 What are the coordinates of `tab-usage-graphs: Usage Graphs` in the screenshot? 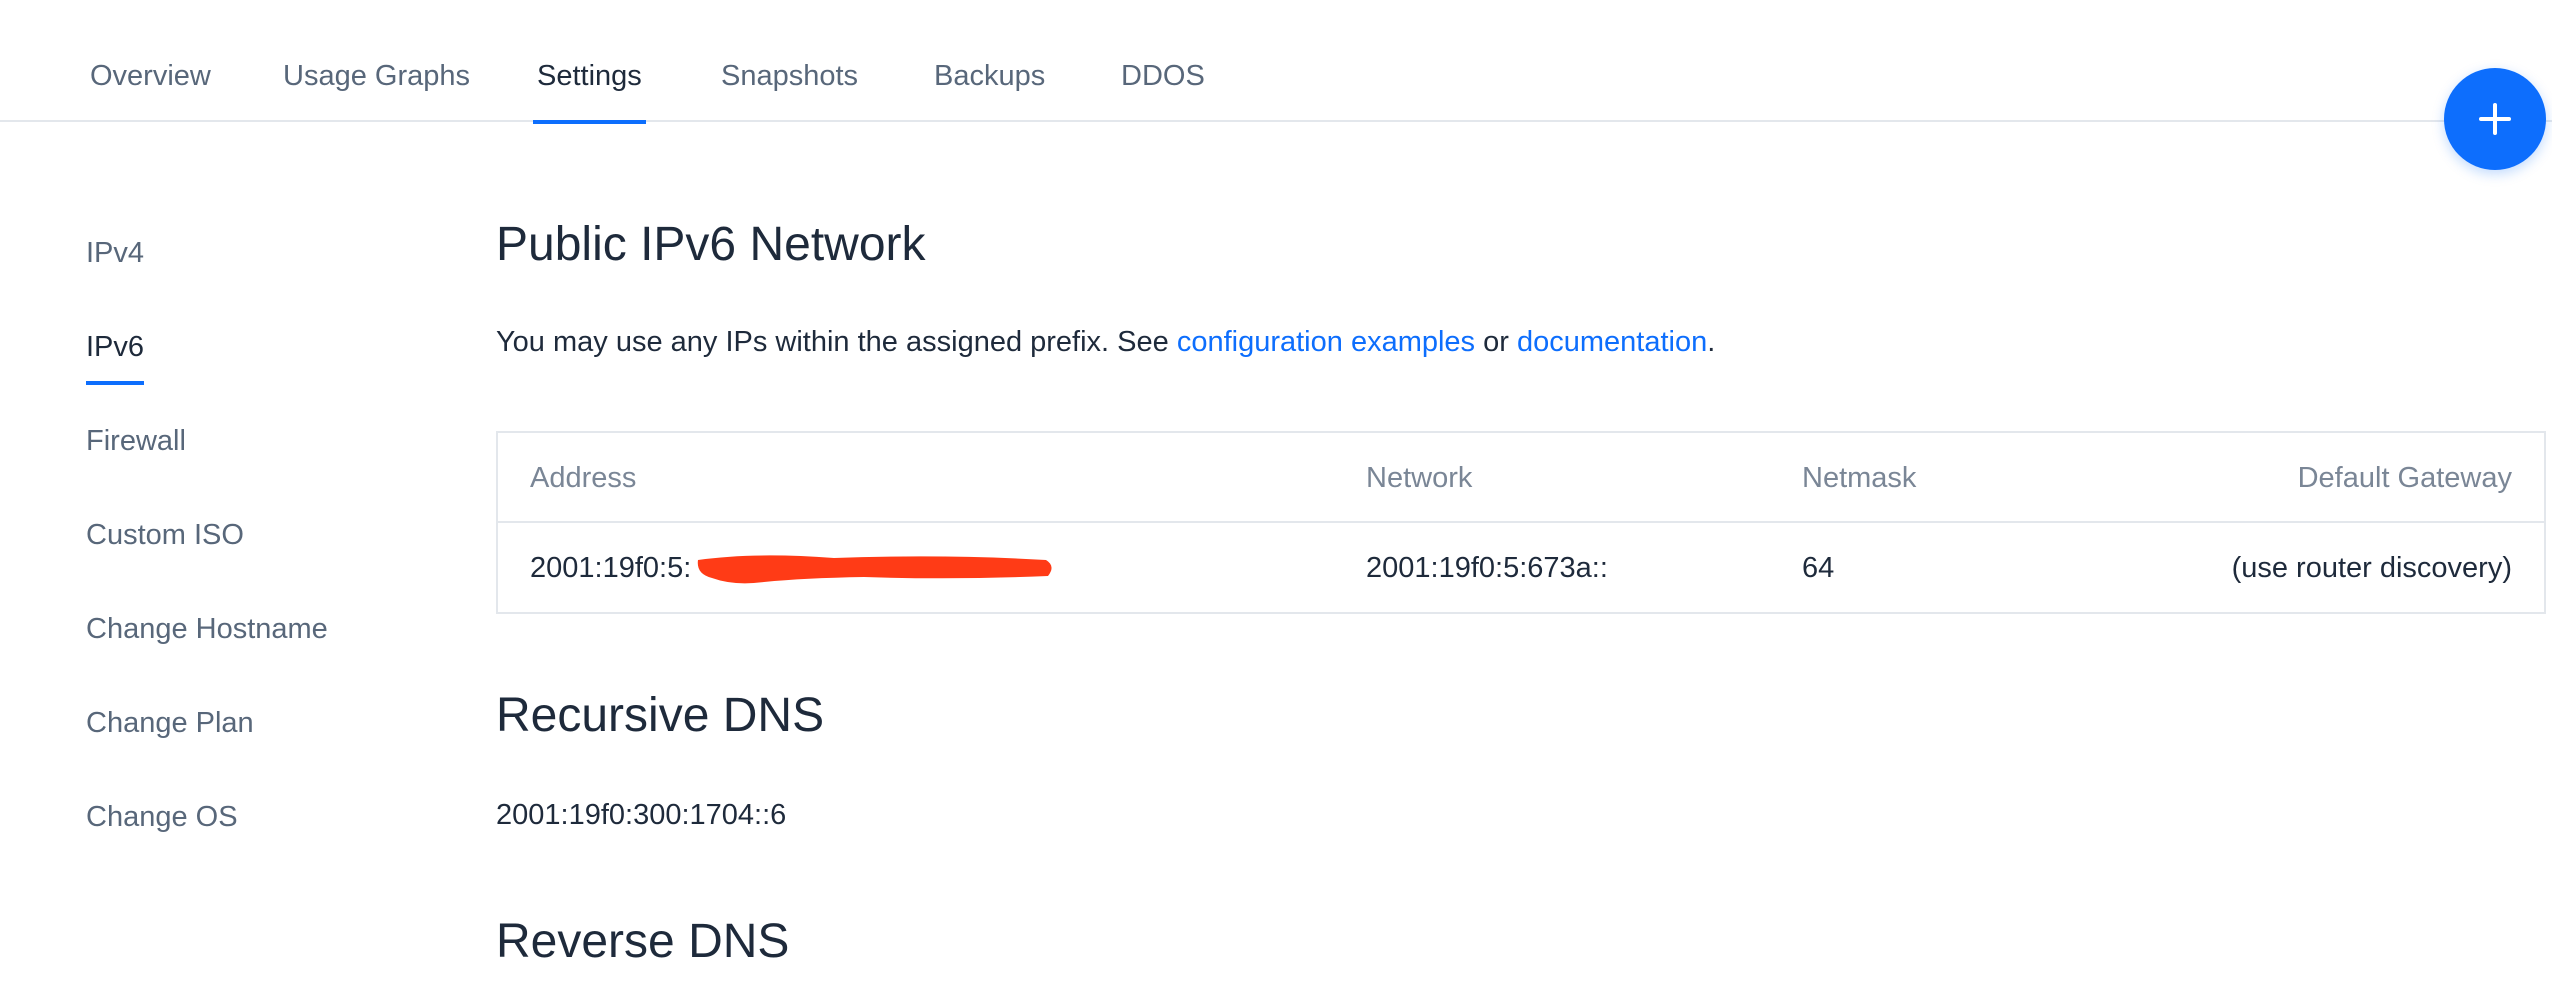 It's located at (376, 61).